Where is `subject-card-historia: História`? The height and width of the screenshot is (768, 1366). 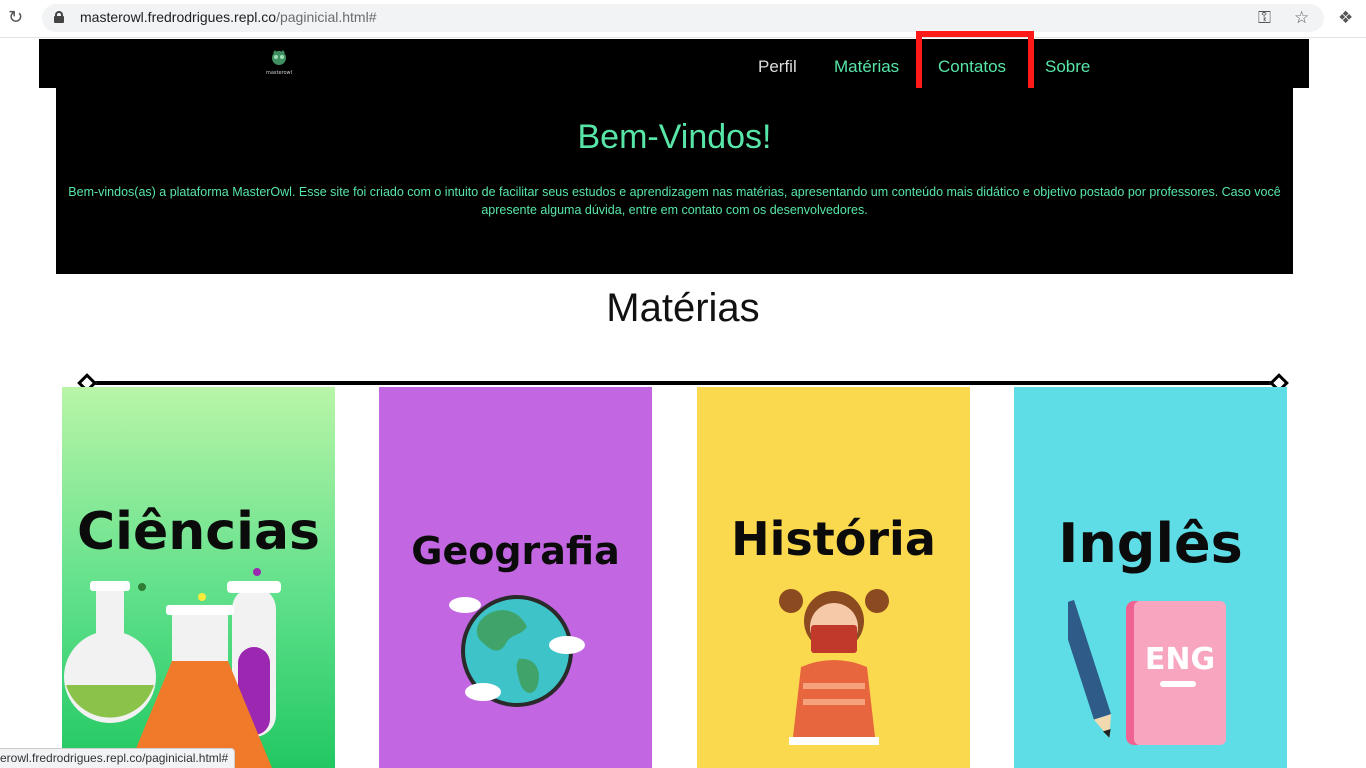 subject-card-historia: História is located at coordinates (833, 577).